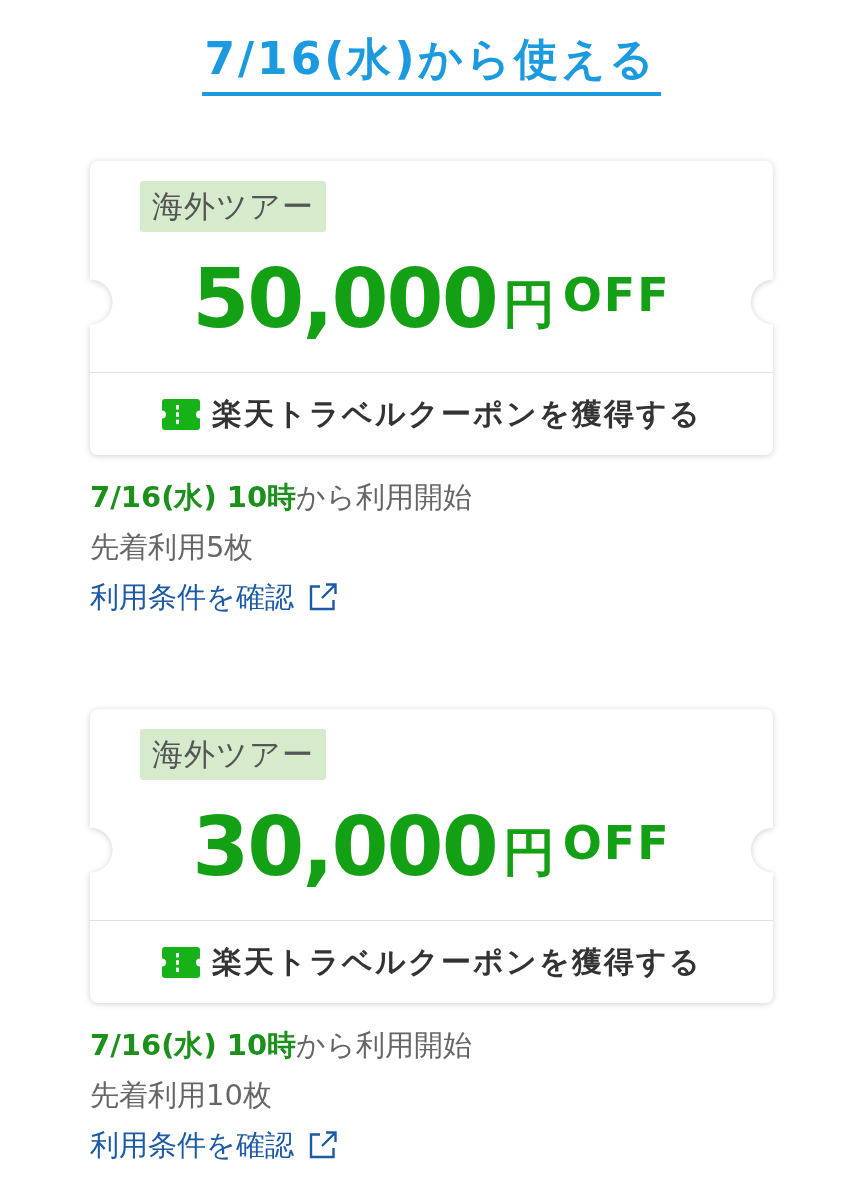 The width and height of the screenshot is (863, 1200). Describe the element at coordinates (431, 63) in the screenshot. I see `heading-title: 7/16(水)から使える` at that location.